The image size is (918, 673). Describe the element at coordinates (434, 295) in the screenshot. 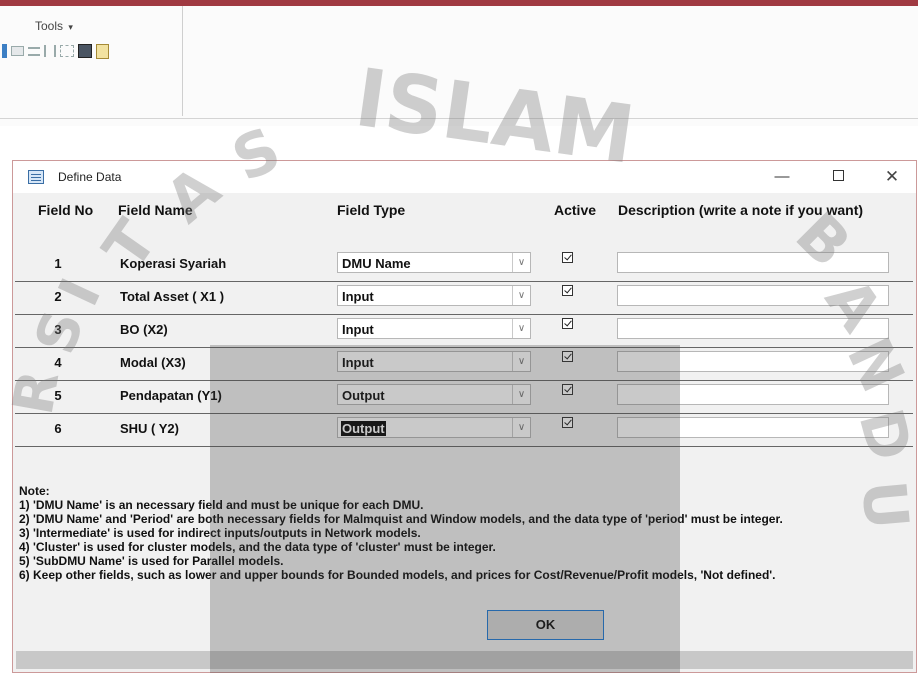

I see `row-2-type-select: Input ∨` at that location.